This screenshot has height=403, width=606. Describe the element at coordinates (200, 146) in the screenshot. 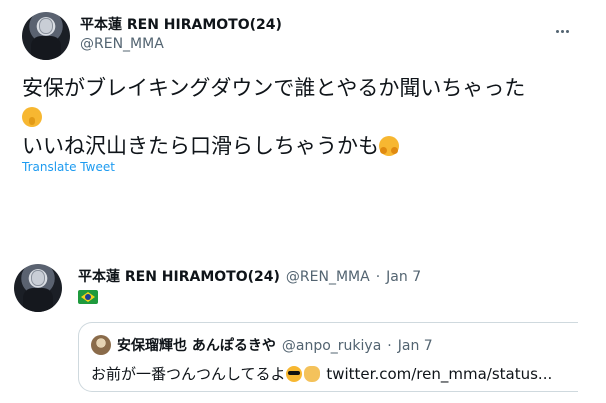

I see `tweet-text-line-2: いいね沢山きたら口滑らしちゃうかも` at that location.